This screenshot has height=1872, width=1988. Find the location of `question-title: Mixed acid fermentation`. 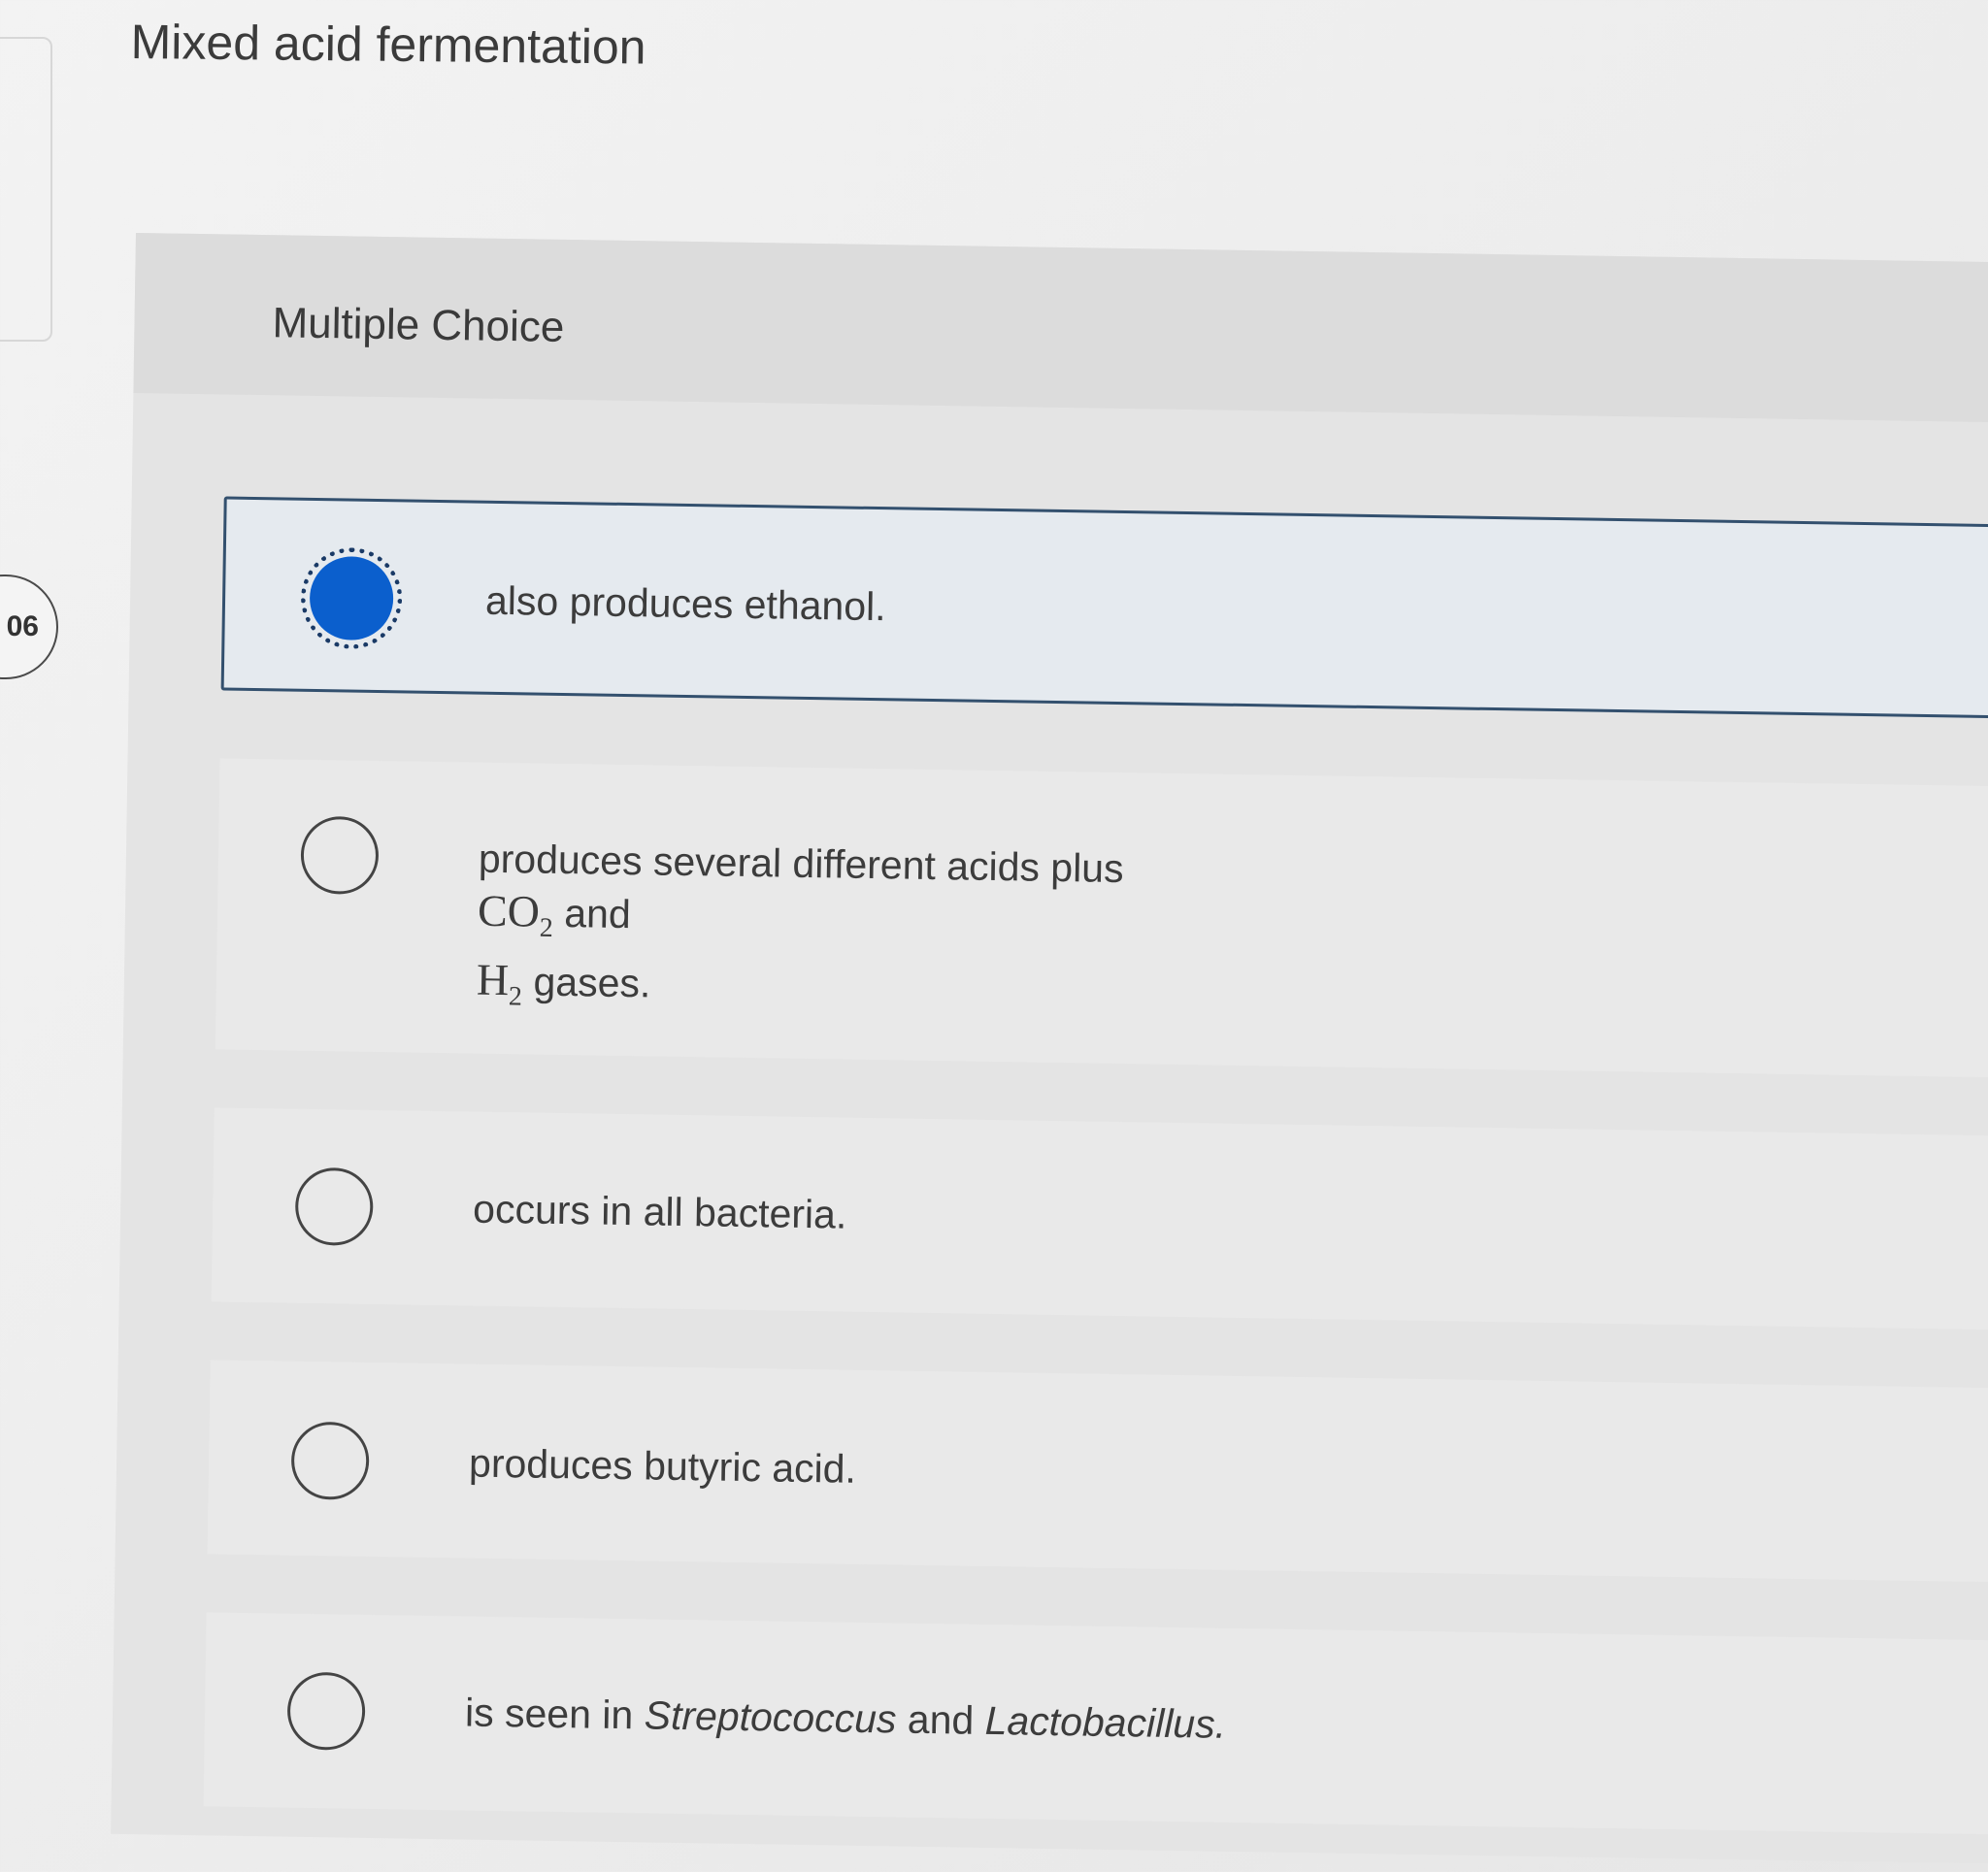

question-title: Mixed acid fermentation is located at coordinates (388, 44).